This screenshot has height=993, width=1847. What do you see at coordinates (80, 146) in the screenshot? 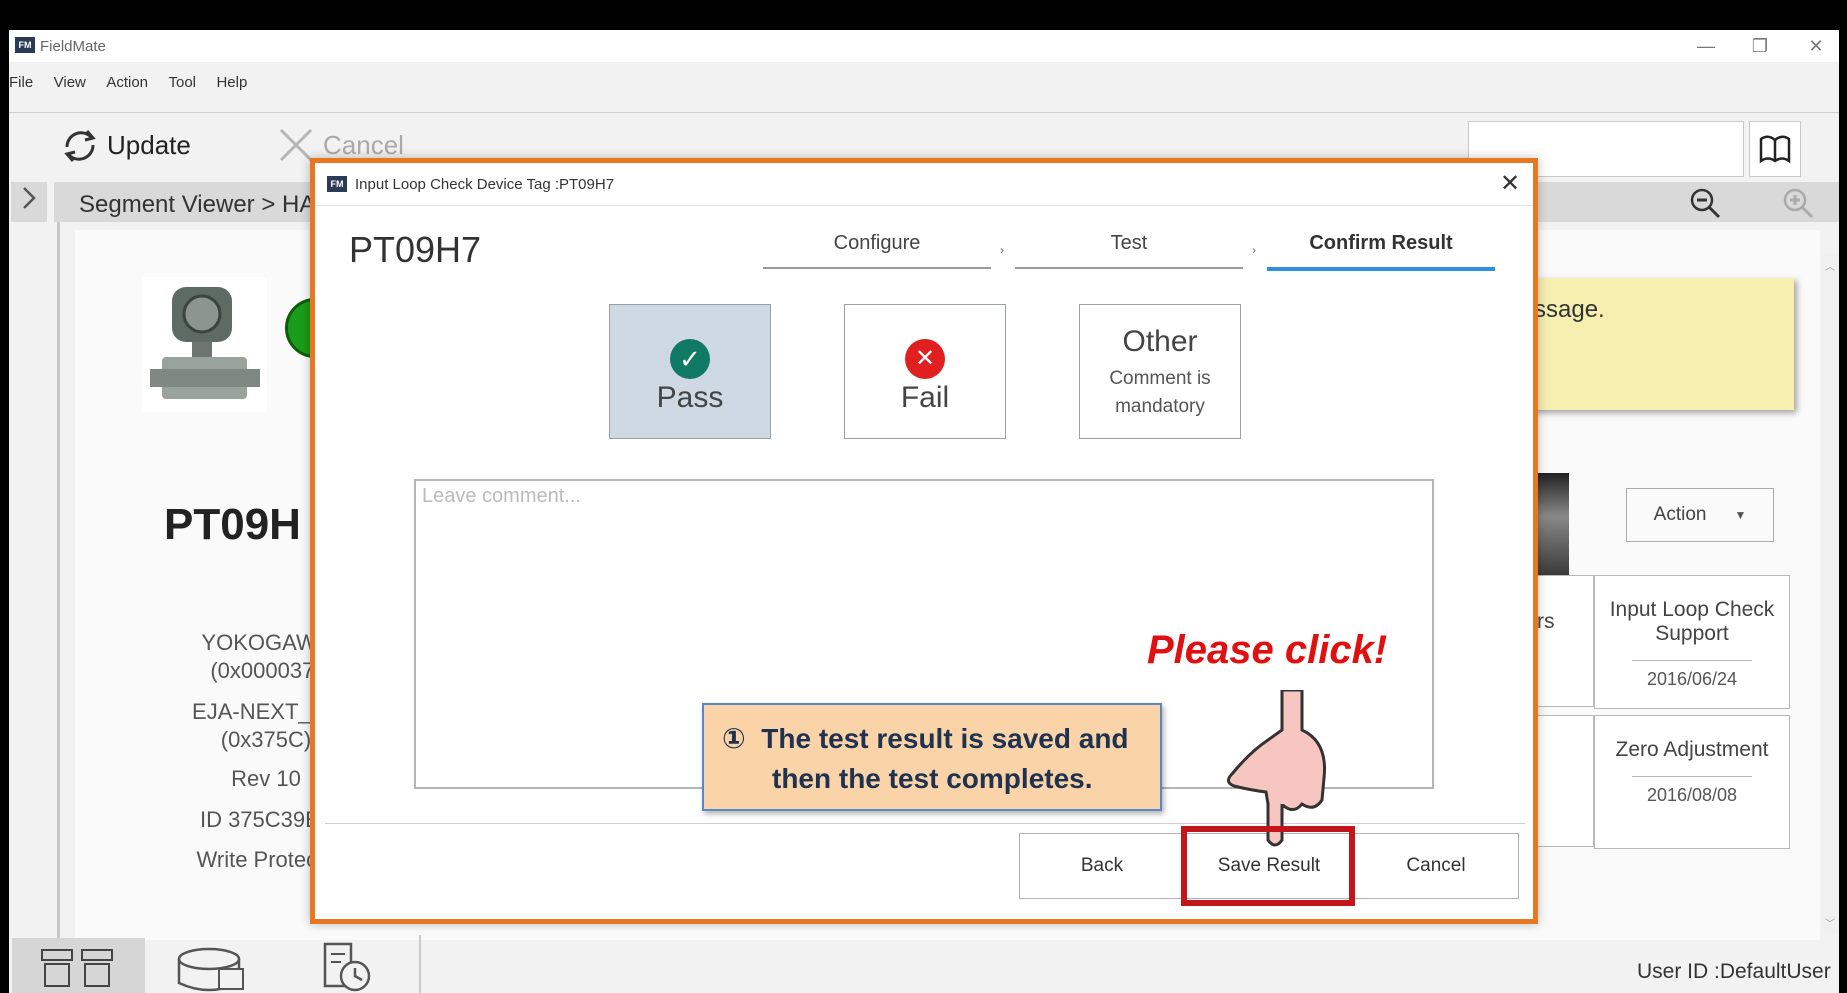
I see `refresh-icon` at bounding box center [80, 146].